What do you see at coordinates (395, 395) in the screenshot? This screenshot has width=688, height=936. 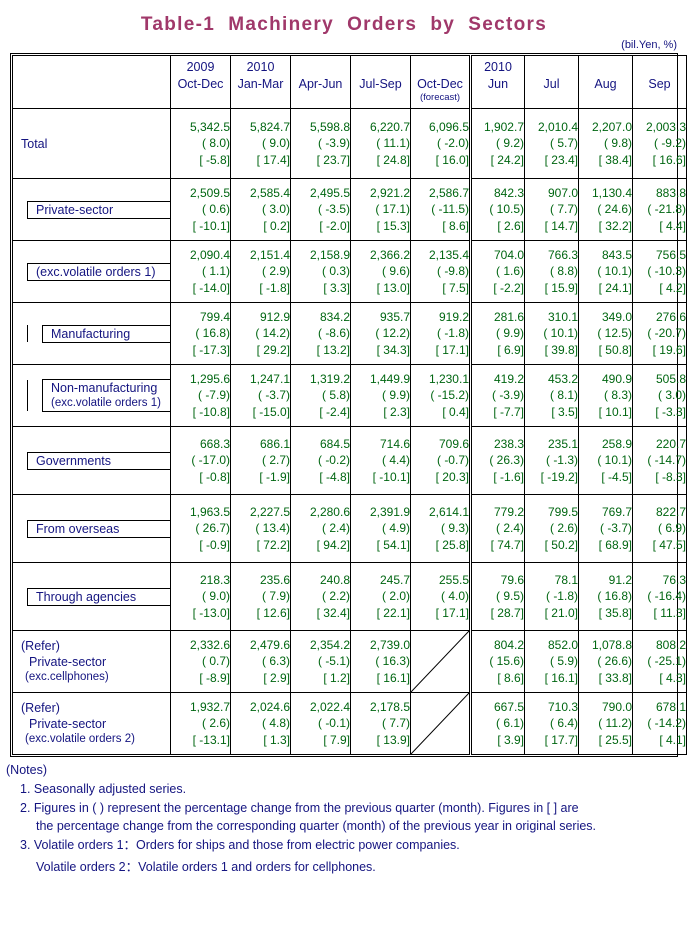 I see `value-line-2: ( 9.9)` at bounding box center [395, 395].